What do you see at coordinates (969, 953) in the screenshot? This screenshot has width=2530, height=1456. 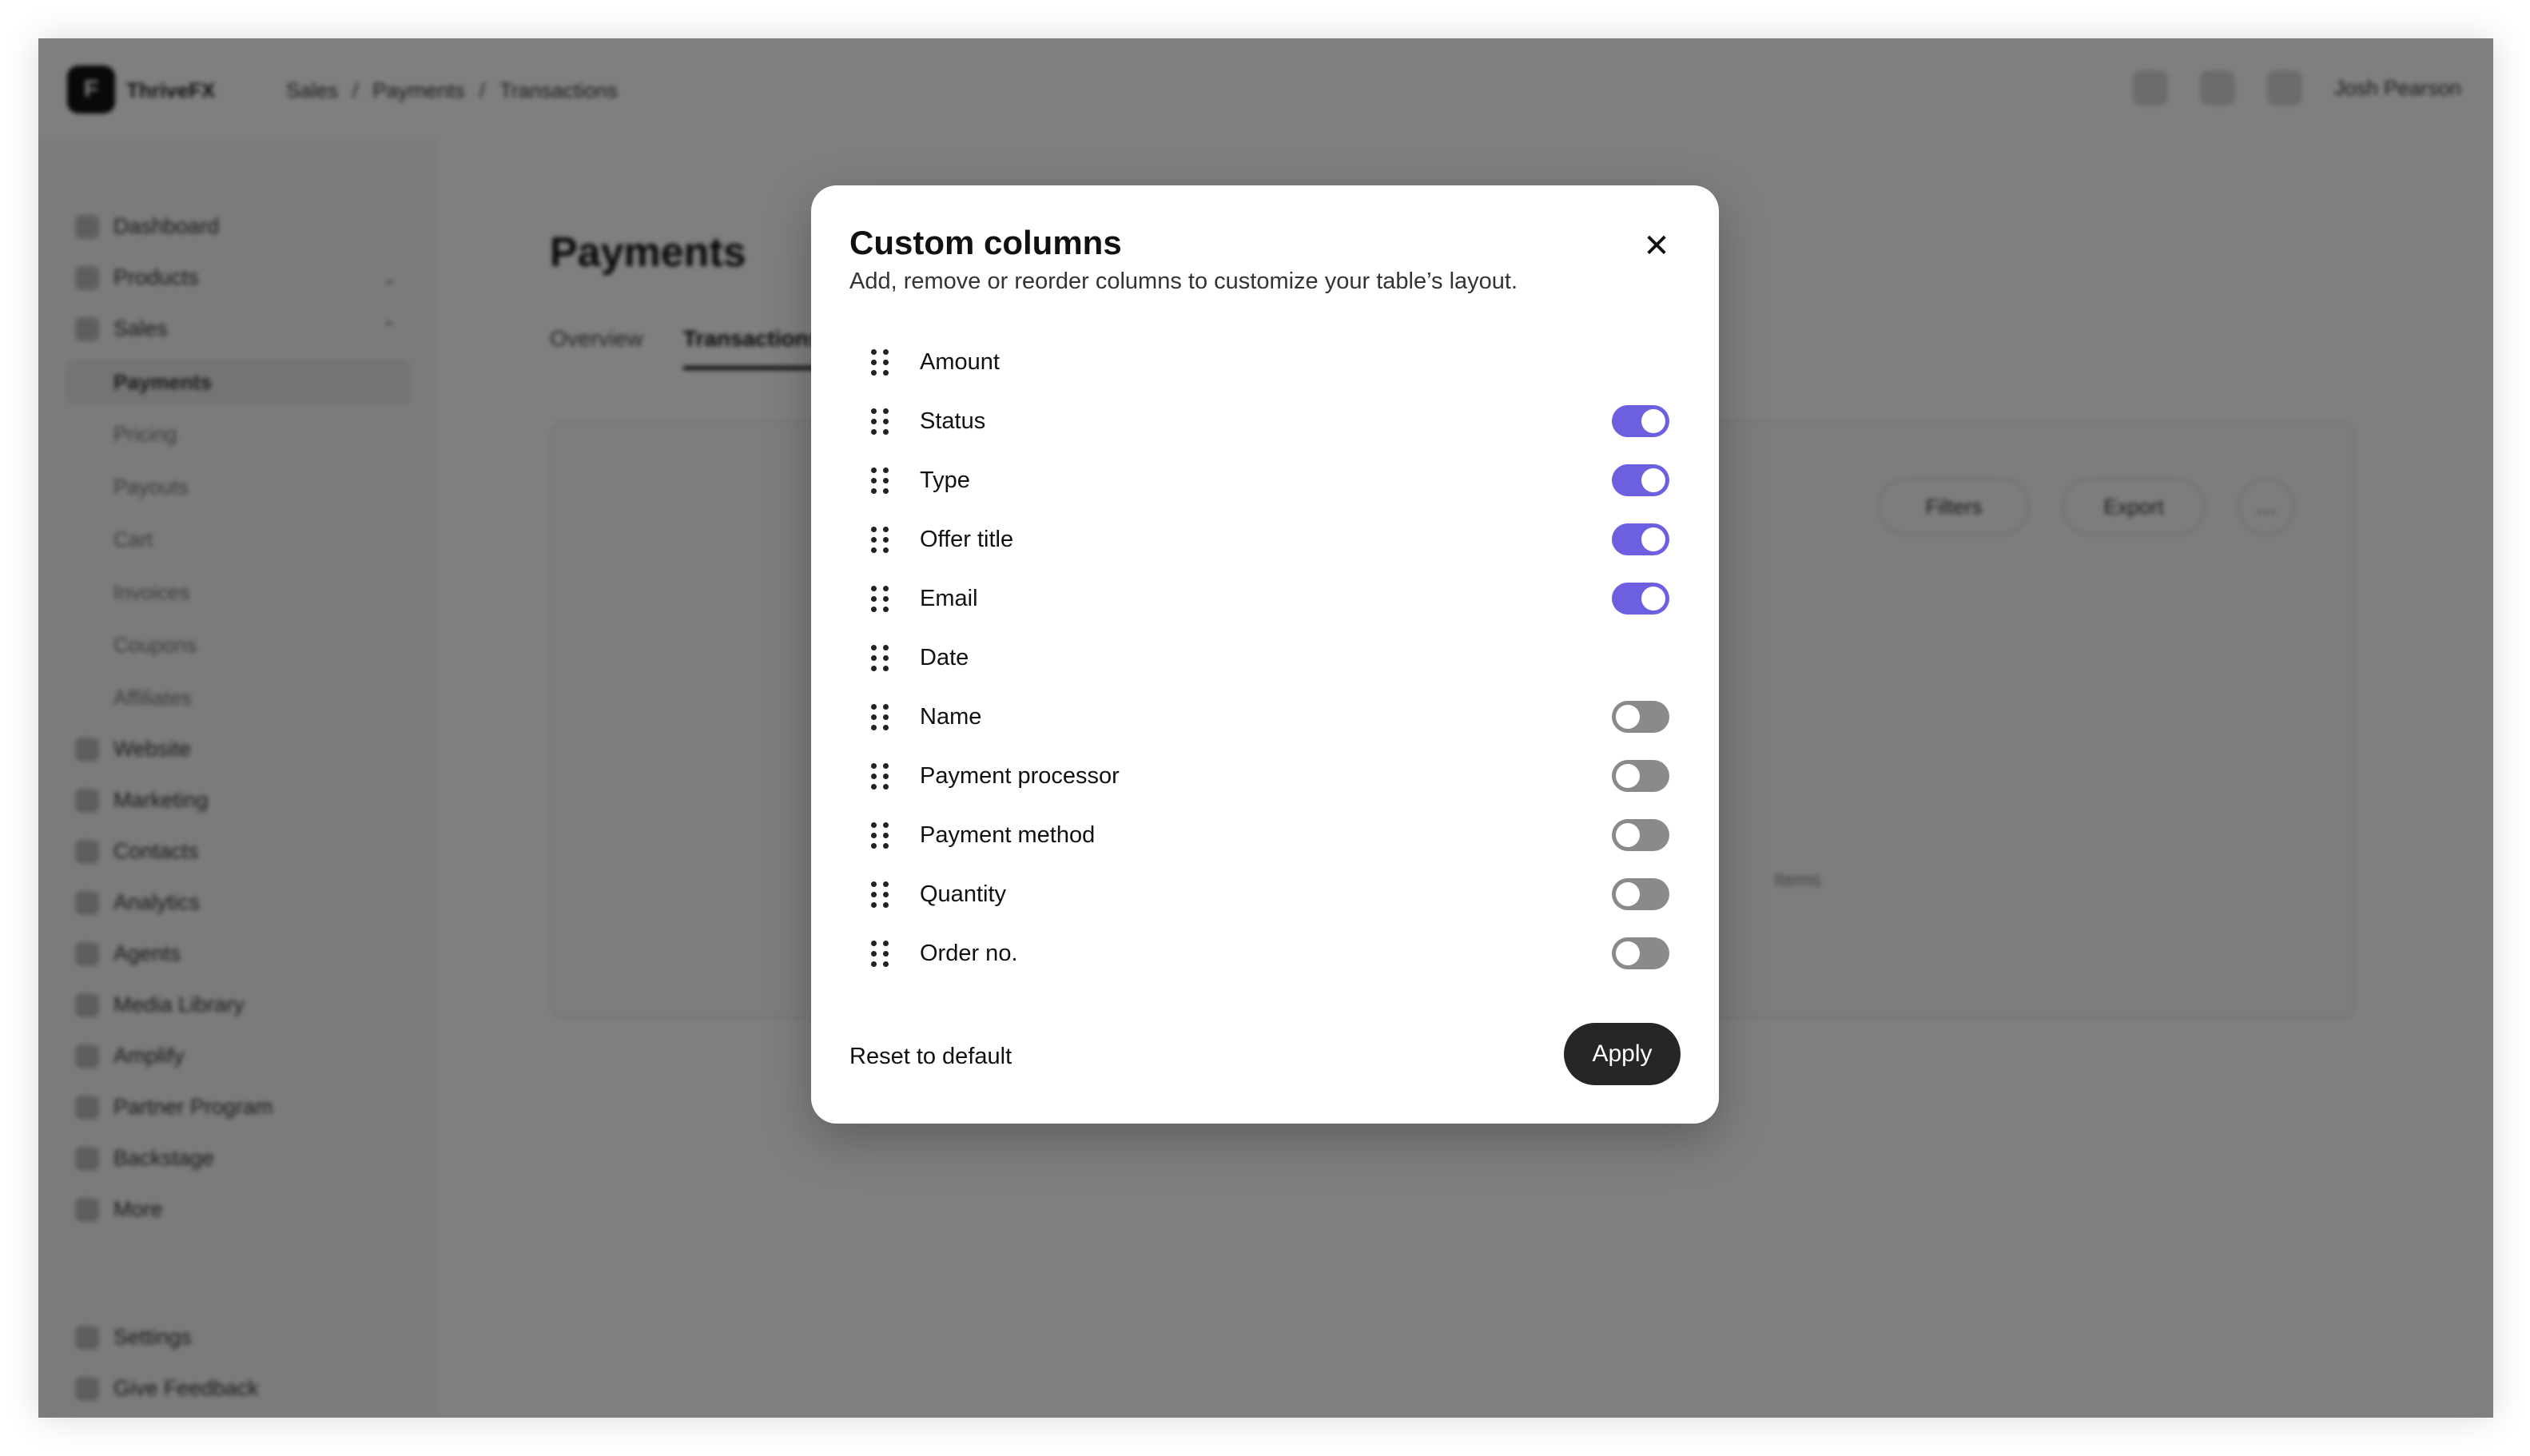 I see `column-label: Order no.` at bounding box center [969, 953].